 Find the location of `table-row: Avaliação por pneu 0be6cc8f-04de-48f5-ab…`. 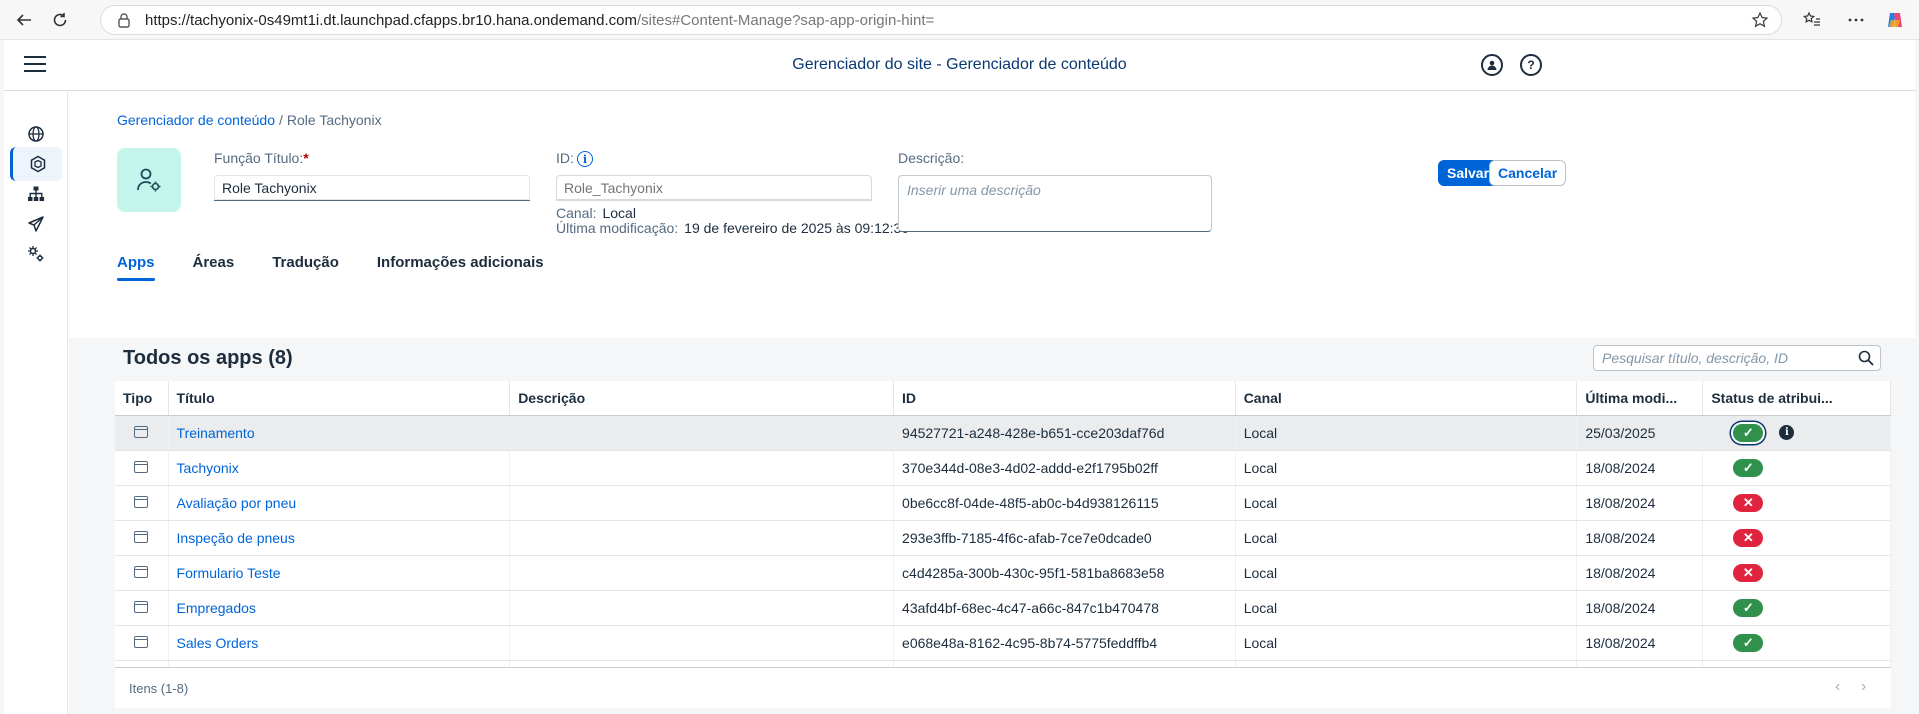

table-row: Avaliação por pneu 0be6cc8f-04de-48f5-ab… is located at coordinates (1003, 503).